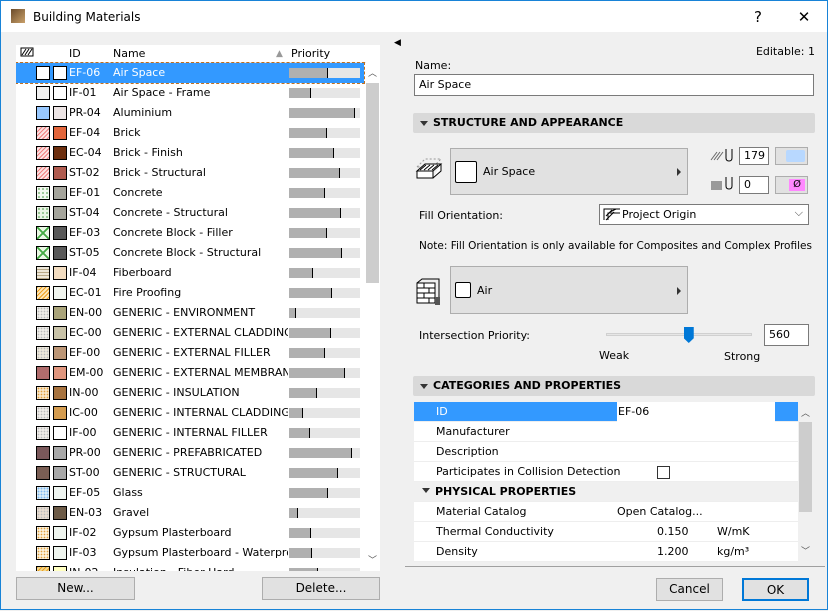  Describe the element at coordinates (663, 472) in the screenshot. I see `collision-detection-checkbox` at that location.